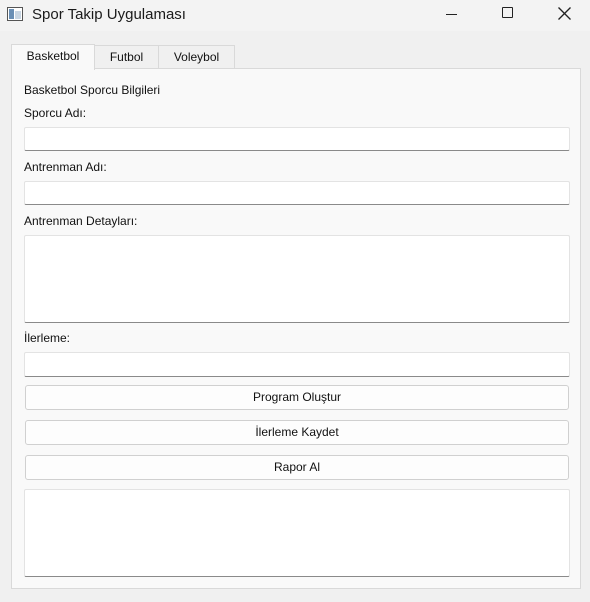  Describe the element at coordinates (297, 193) in the screenshot. I see `training-name-input` at that location.